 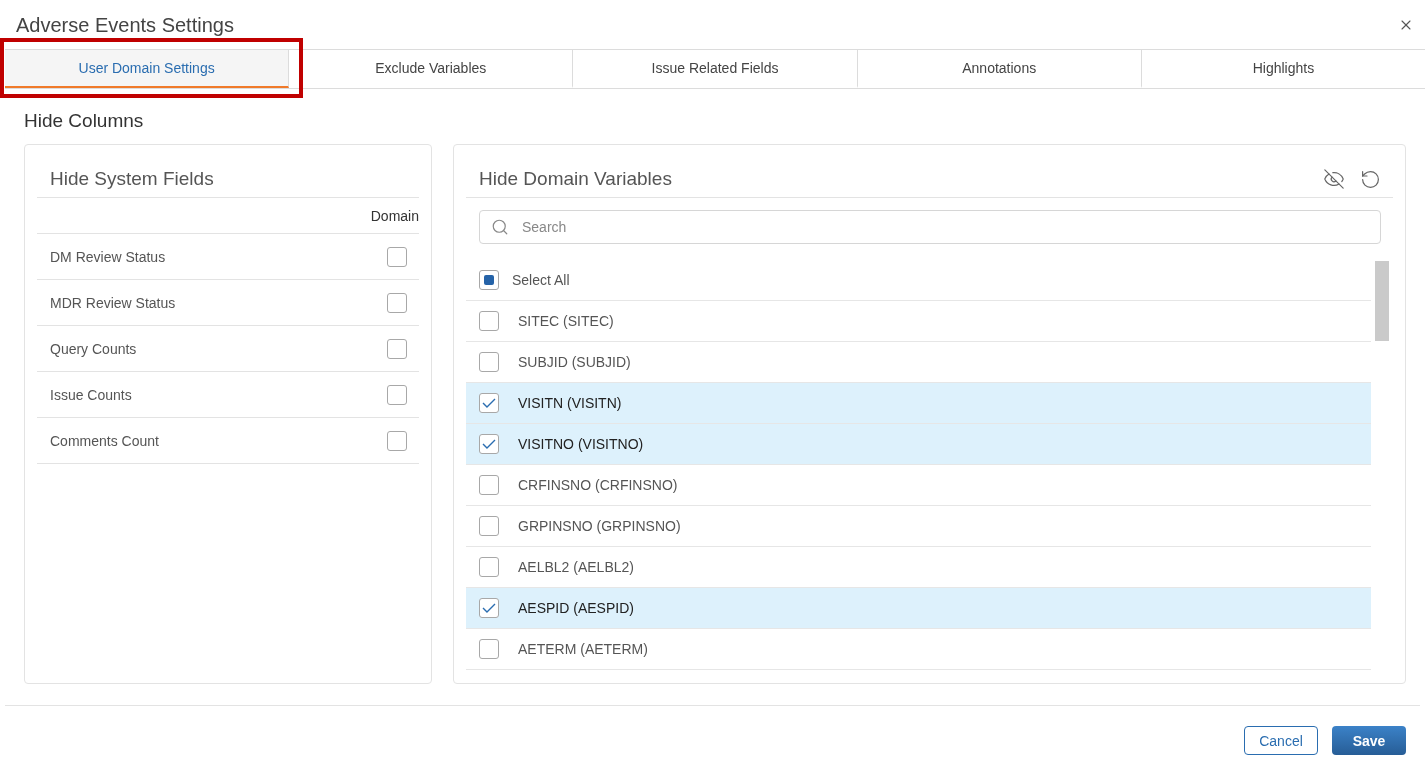 What do you see at coordinates (1382, 301) in the screenshot?
I see `scrollbar-thumb` at bounding box center [1382, 301].